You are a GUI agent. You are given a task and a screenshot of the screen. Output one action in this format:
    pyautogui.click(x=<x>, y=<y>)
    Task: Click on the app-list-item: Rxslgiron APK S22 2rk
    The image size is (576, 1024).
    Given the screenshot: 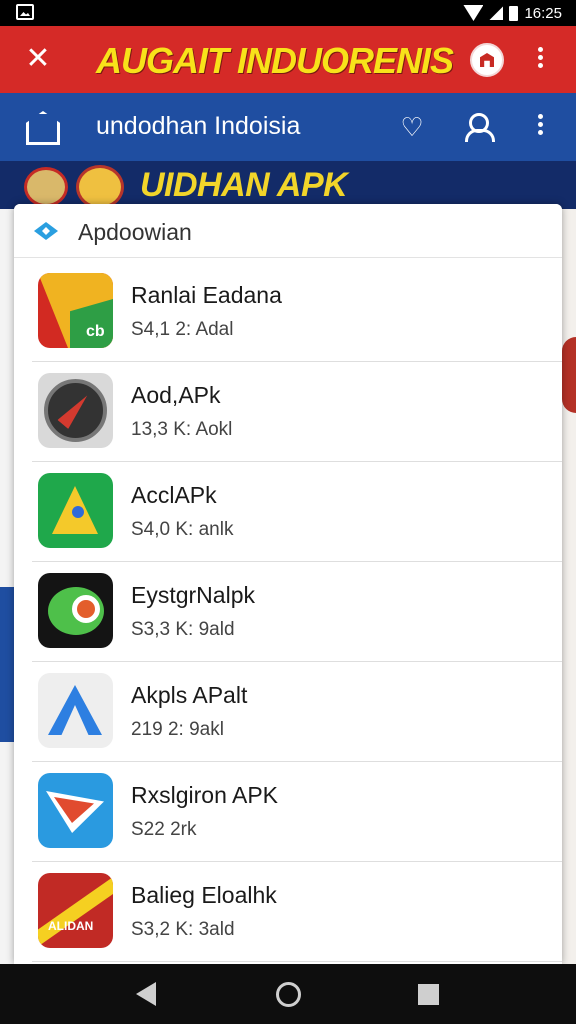 What is the action you would take?
    pyautogui.click(x=297, y=812)
    